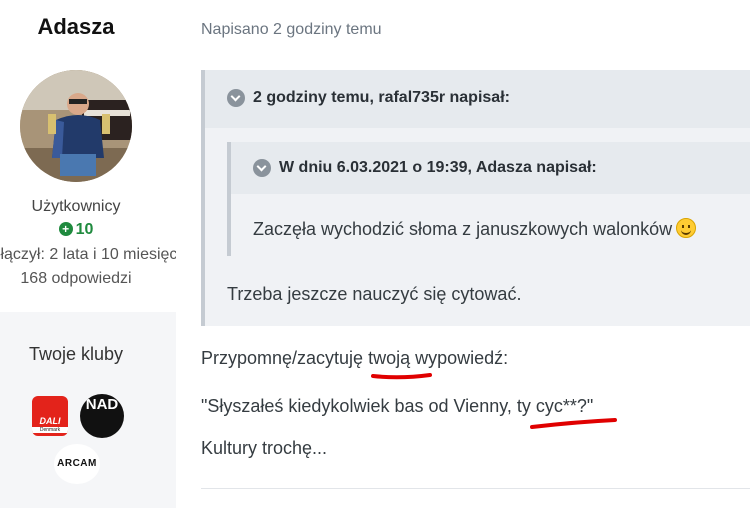 The width and height of the screenshot is (750, 508). Describe the element at coordinates (50, 430) in the screenshot. I see `club-dali-sub: Denmark` at that location.